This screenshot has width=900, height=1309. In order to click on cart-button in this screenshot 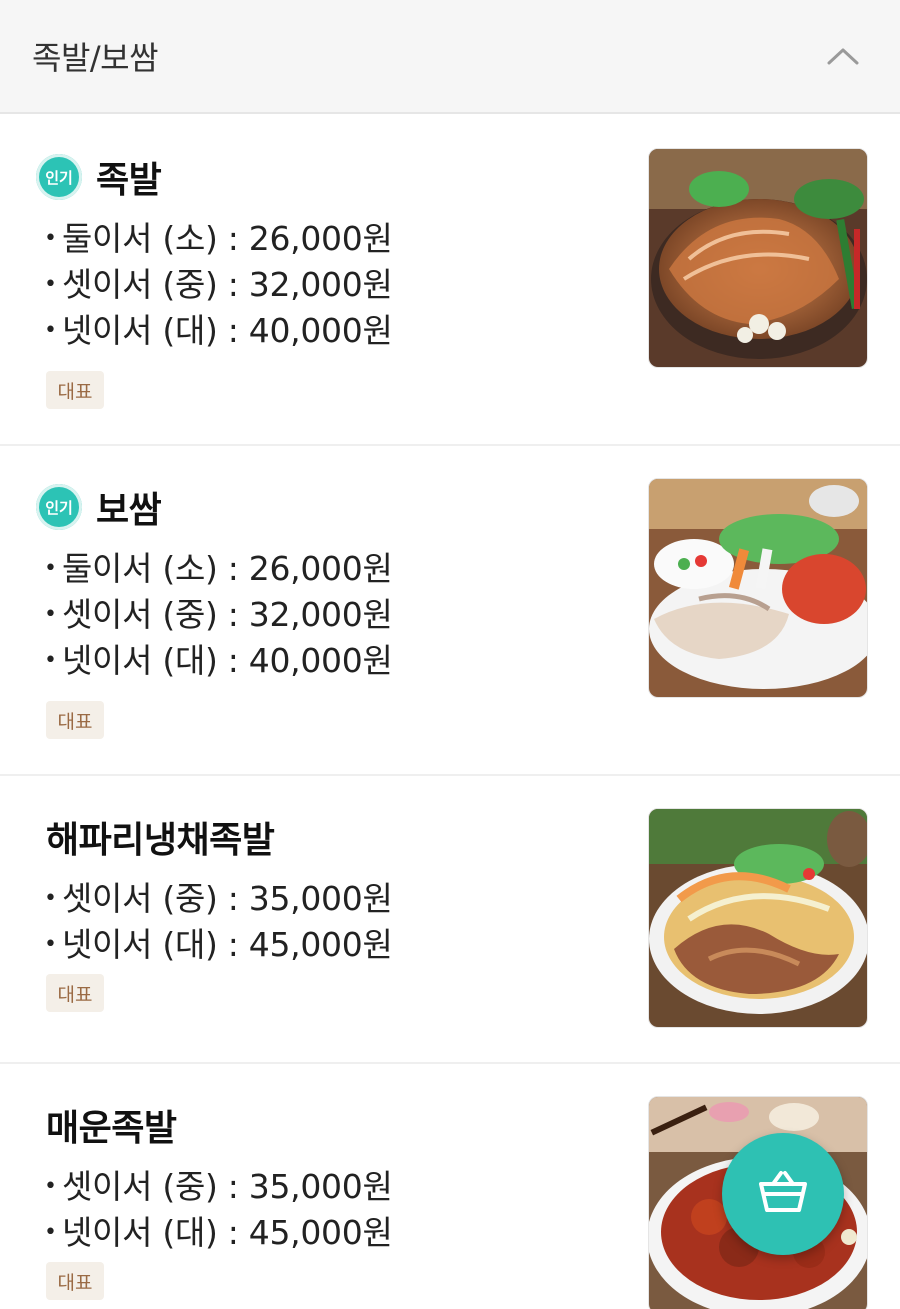, I will do `click(783, 1194)`.